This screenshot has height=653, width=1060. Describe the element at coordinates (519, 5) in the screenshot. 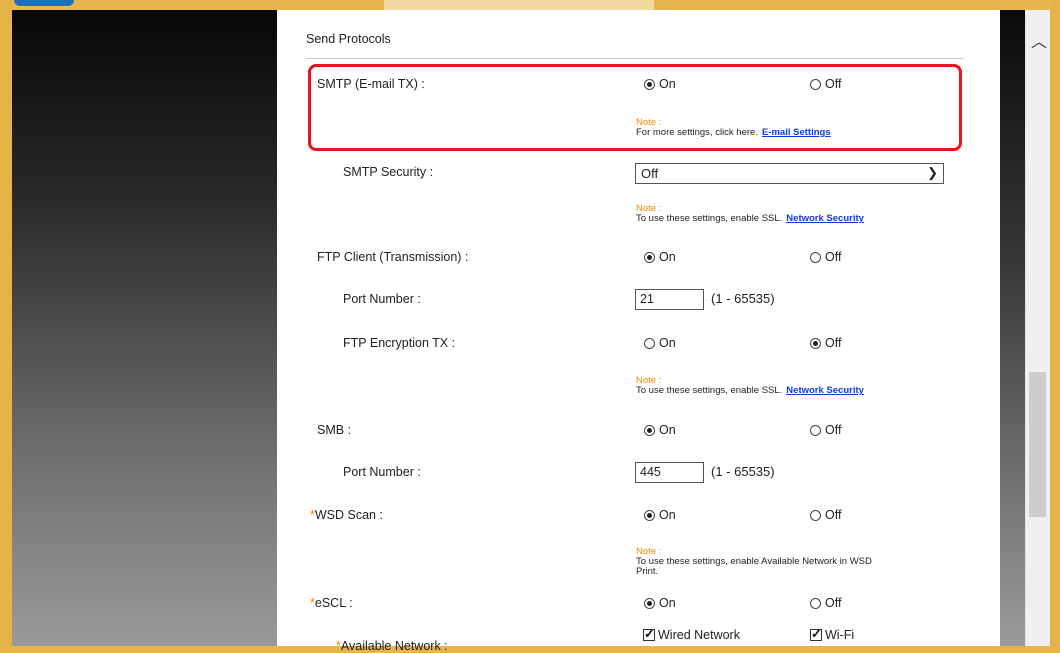

I see `browser-tab` at that location.